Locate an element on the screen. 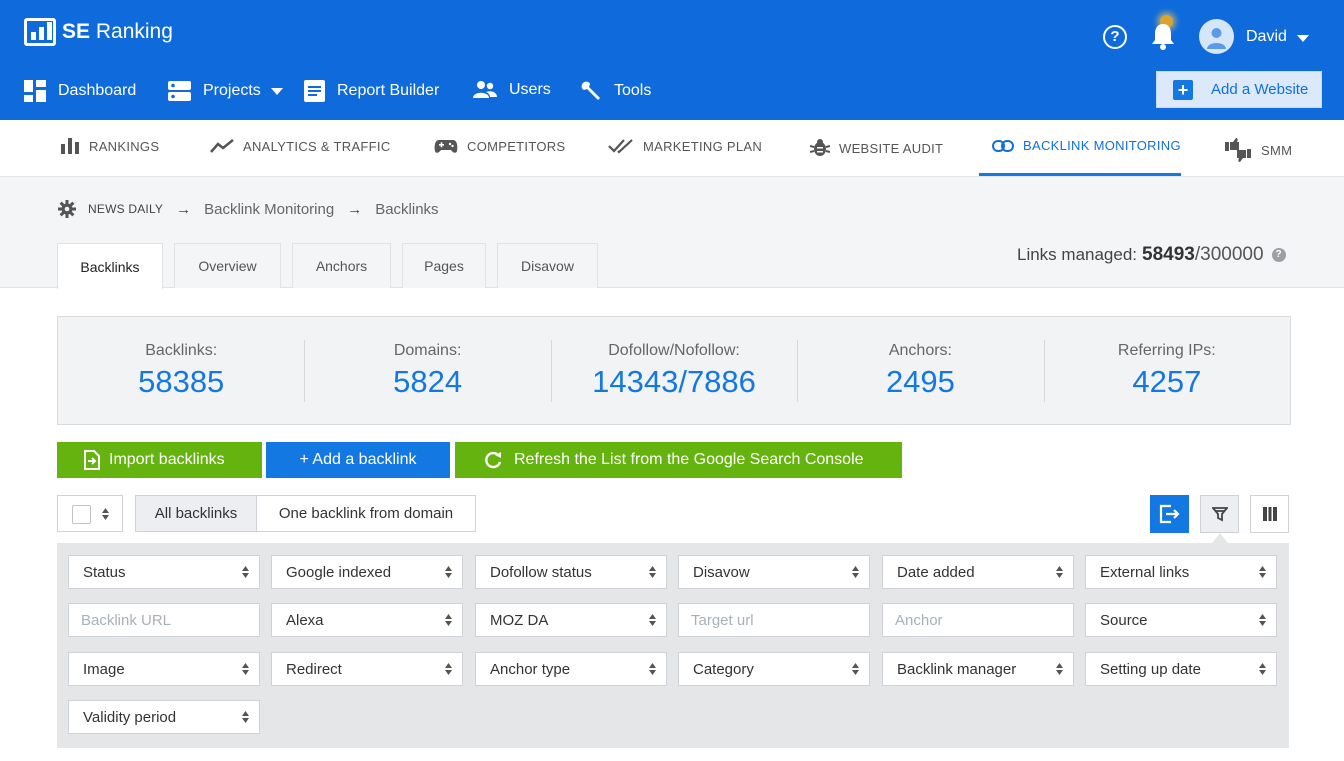  thumbs-icon is located at coordinates (1238, 150).